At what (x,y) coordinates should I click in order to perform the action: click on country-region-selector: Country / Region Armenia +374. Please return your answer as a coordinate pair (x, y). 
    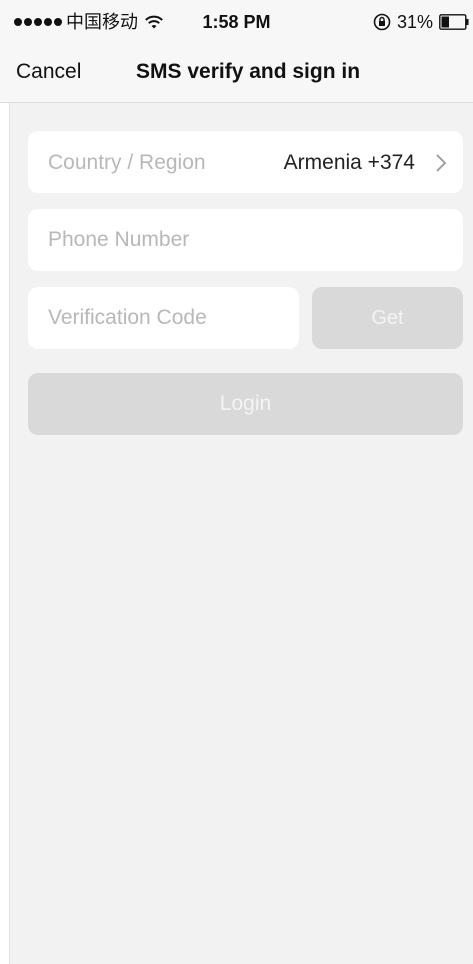
    Looking at the image, I should click on (245, 162).